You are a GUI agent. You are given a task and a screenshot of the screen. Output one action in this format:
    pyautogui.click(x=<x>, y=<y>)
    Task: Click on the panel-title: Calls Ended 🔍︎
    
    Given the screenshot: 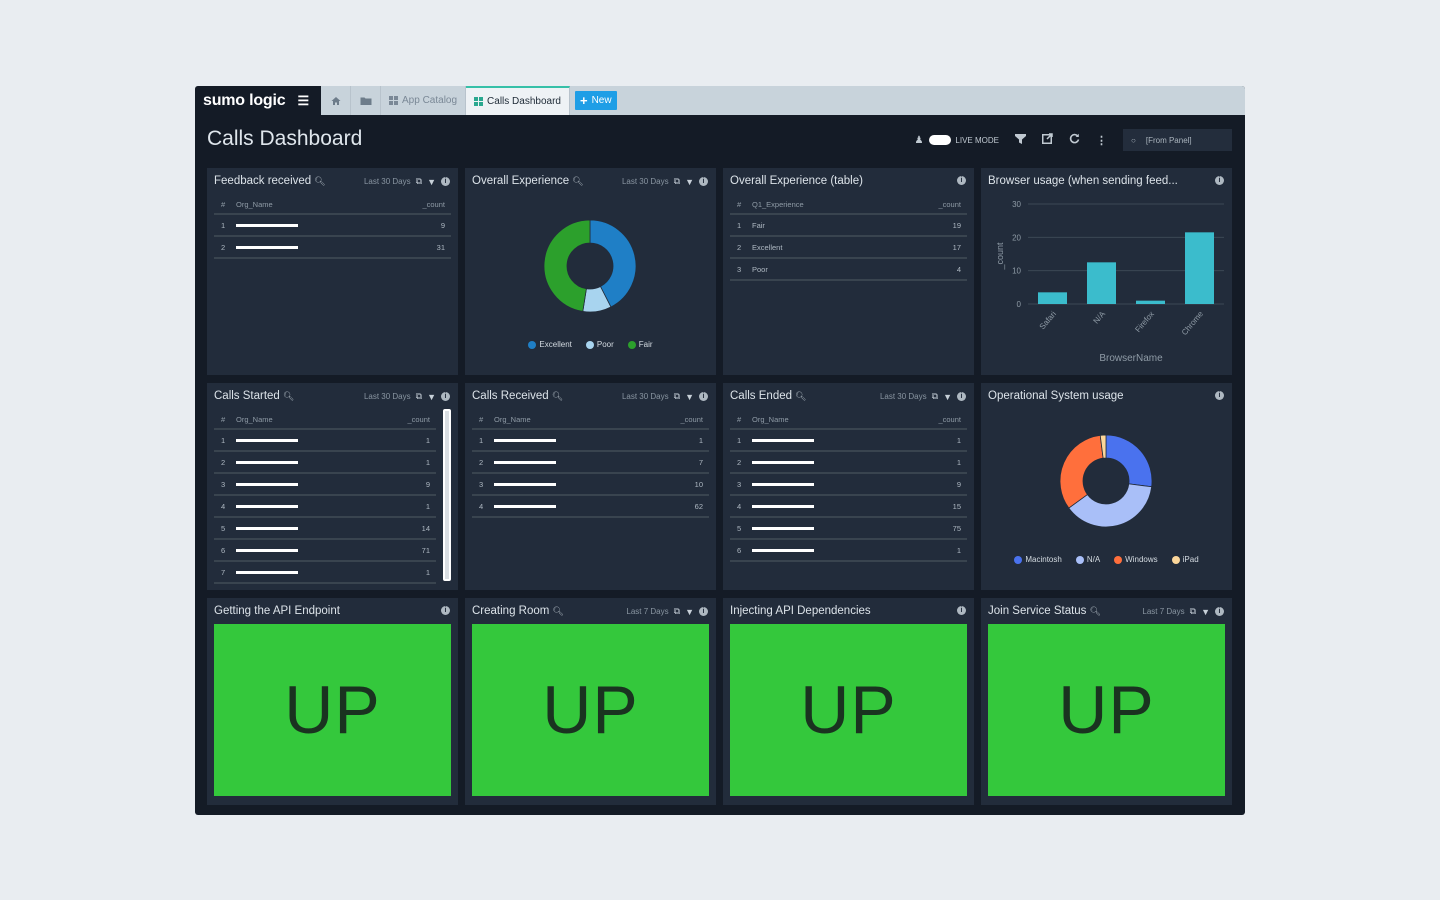 What is the action you would take?
    pyautogui.click(x=768, y=396)
    